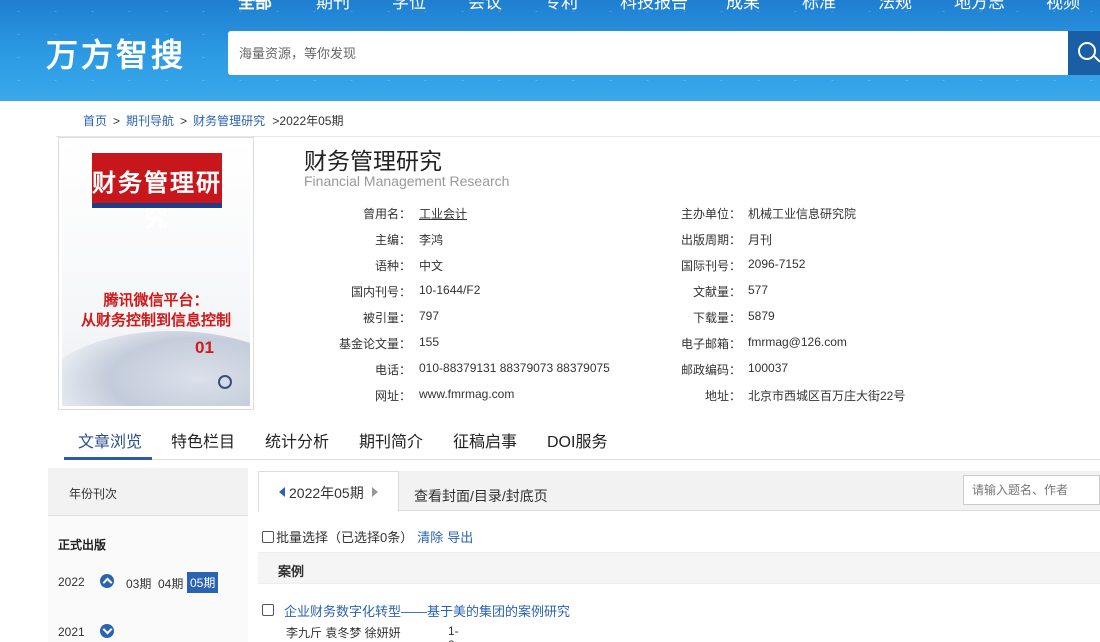 The height and width of the screenshot is (642, 1100). Describe the element at coordinates (374, 344) in the screenshot. I see `field-label-funded: 基金论文量：` at that location.